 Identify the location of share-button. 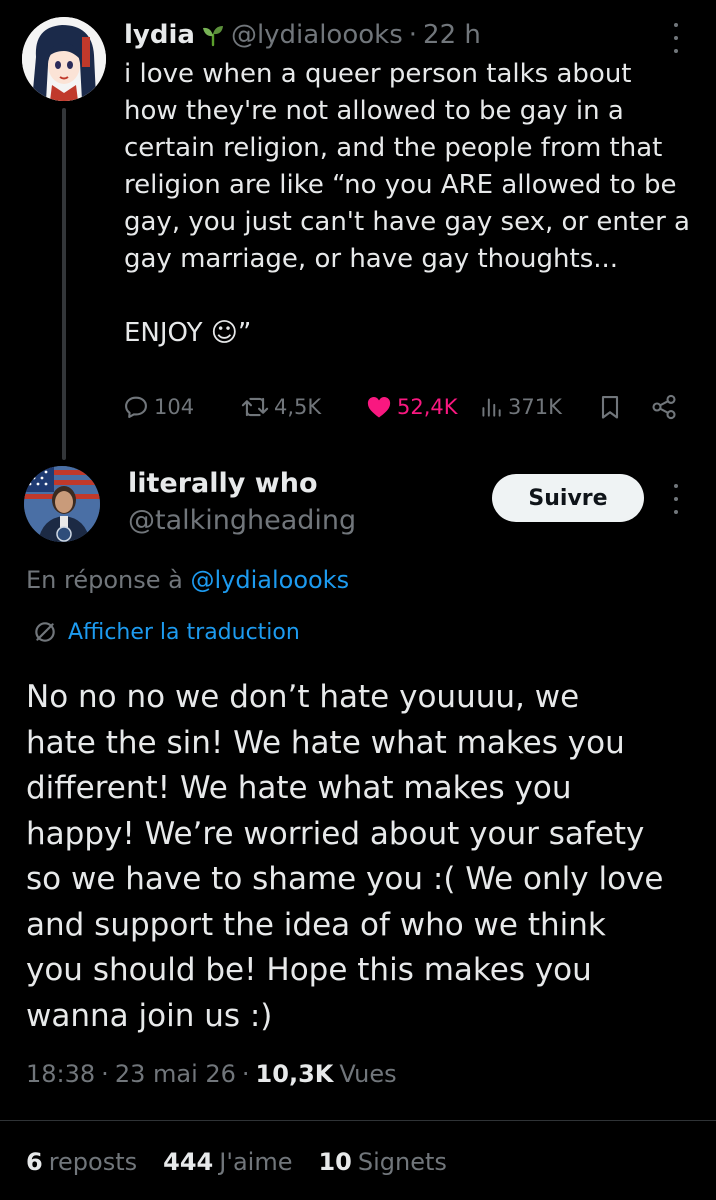
(666, 407).